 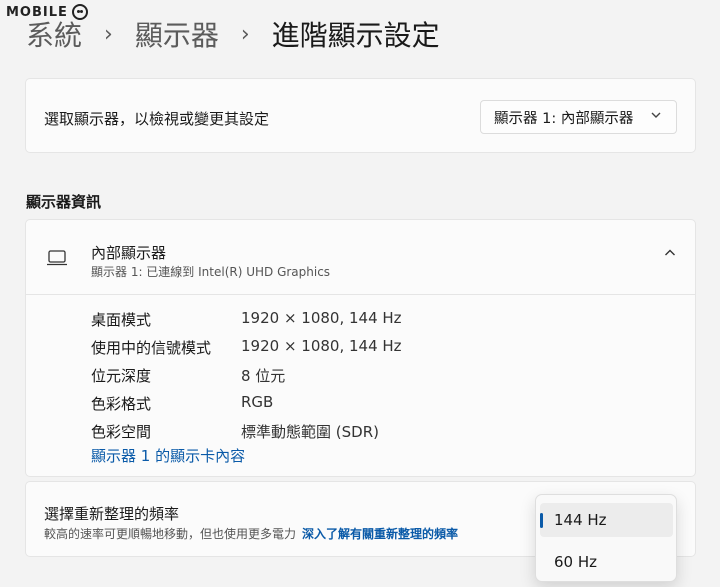 I want to click on info-row-color-format: 色彩格式 RGB, so click(x=360, y=403).